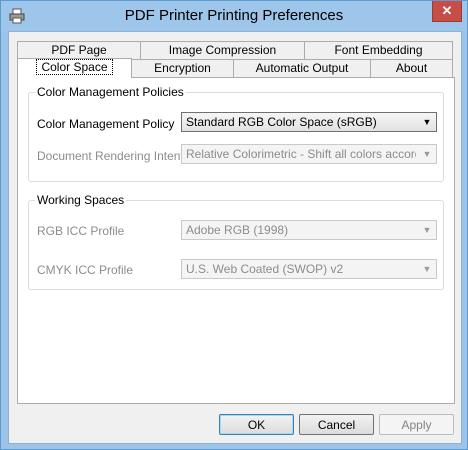  What do you see at coordinates (106, 124) in the screenshot?
I see `color-policy-label: Color Management Policy` at bounding box center [106, 124].